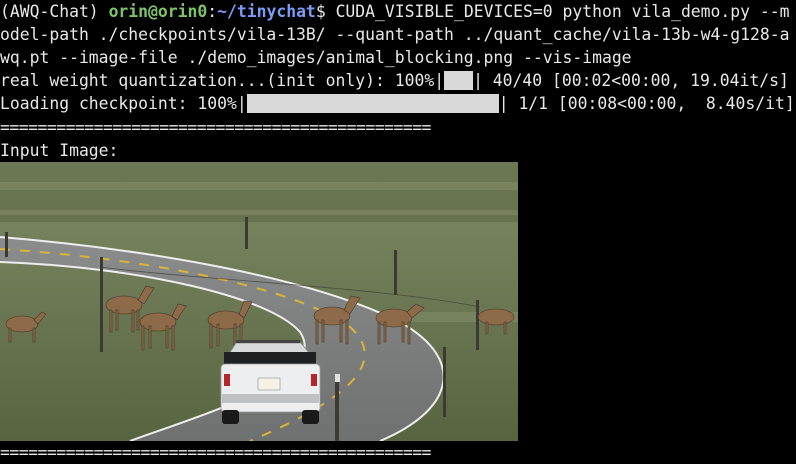 Image resolution: width=796 pixels, height=464 pixels. What do you see at coordinates (59, 150) in the screenshot?
I see `input-image-label: Input Image:` at bounding box center [59, 150].